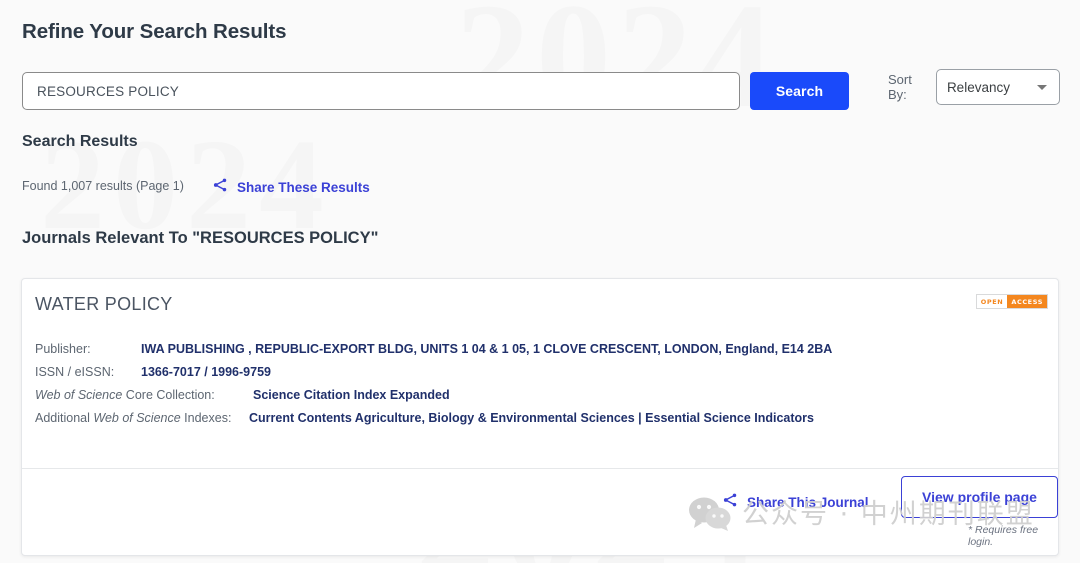 The width and height of the screenshot is (1080, 563). I want to click on core-collection-value: Science Citation Index Expanded, so click(351, 395).